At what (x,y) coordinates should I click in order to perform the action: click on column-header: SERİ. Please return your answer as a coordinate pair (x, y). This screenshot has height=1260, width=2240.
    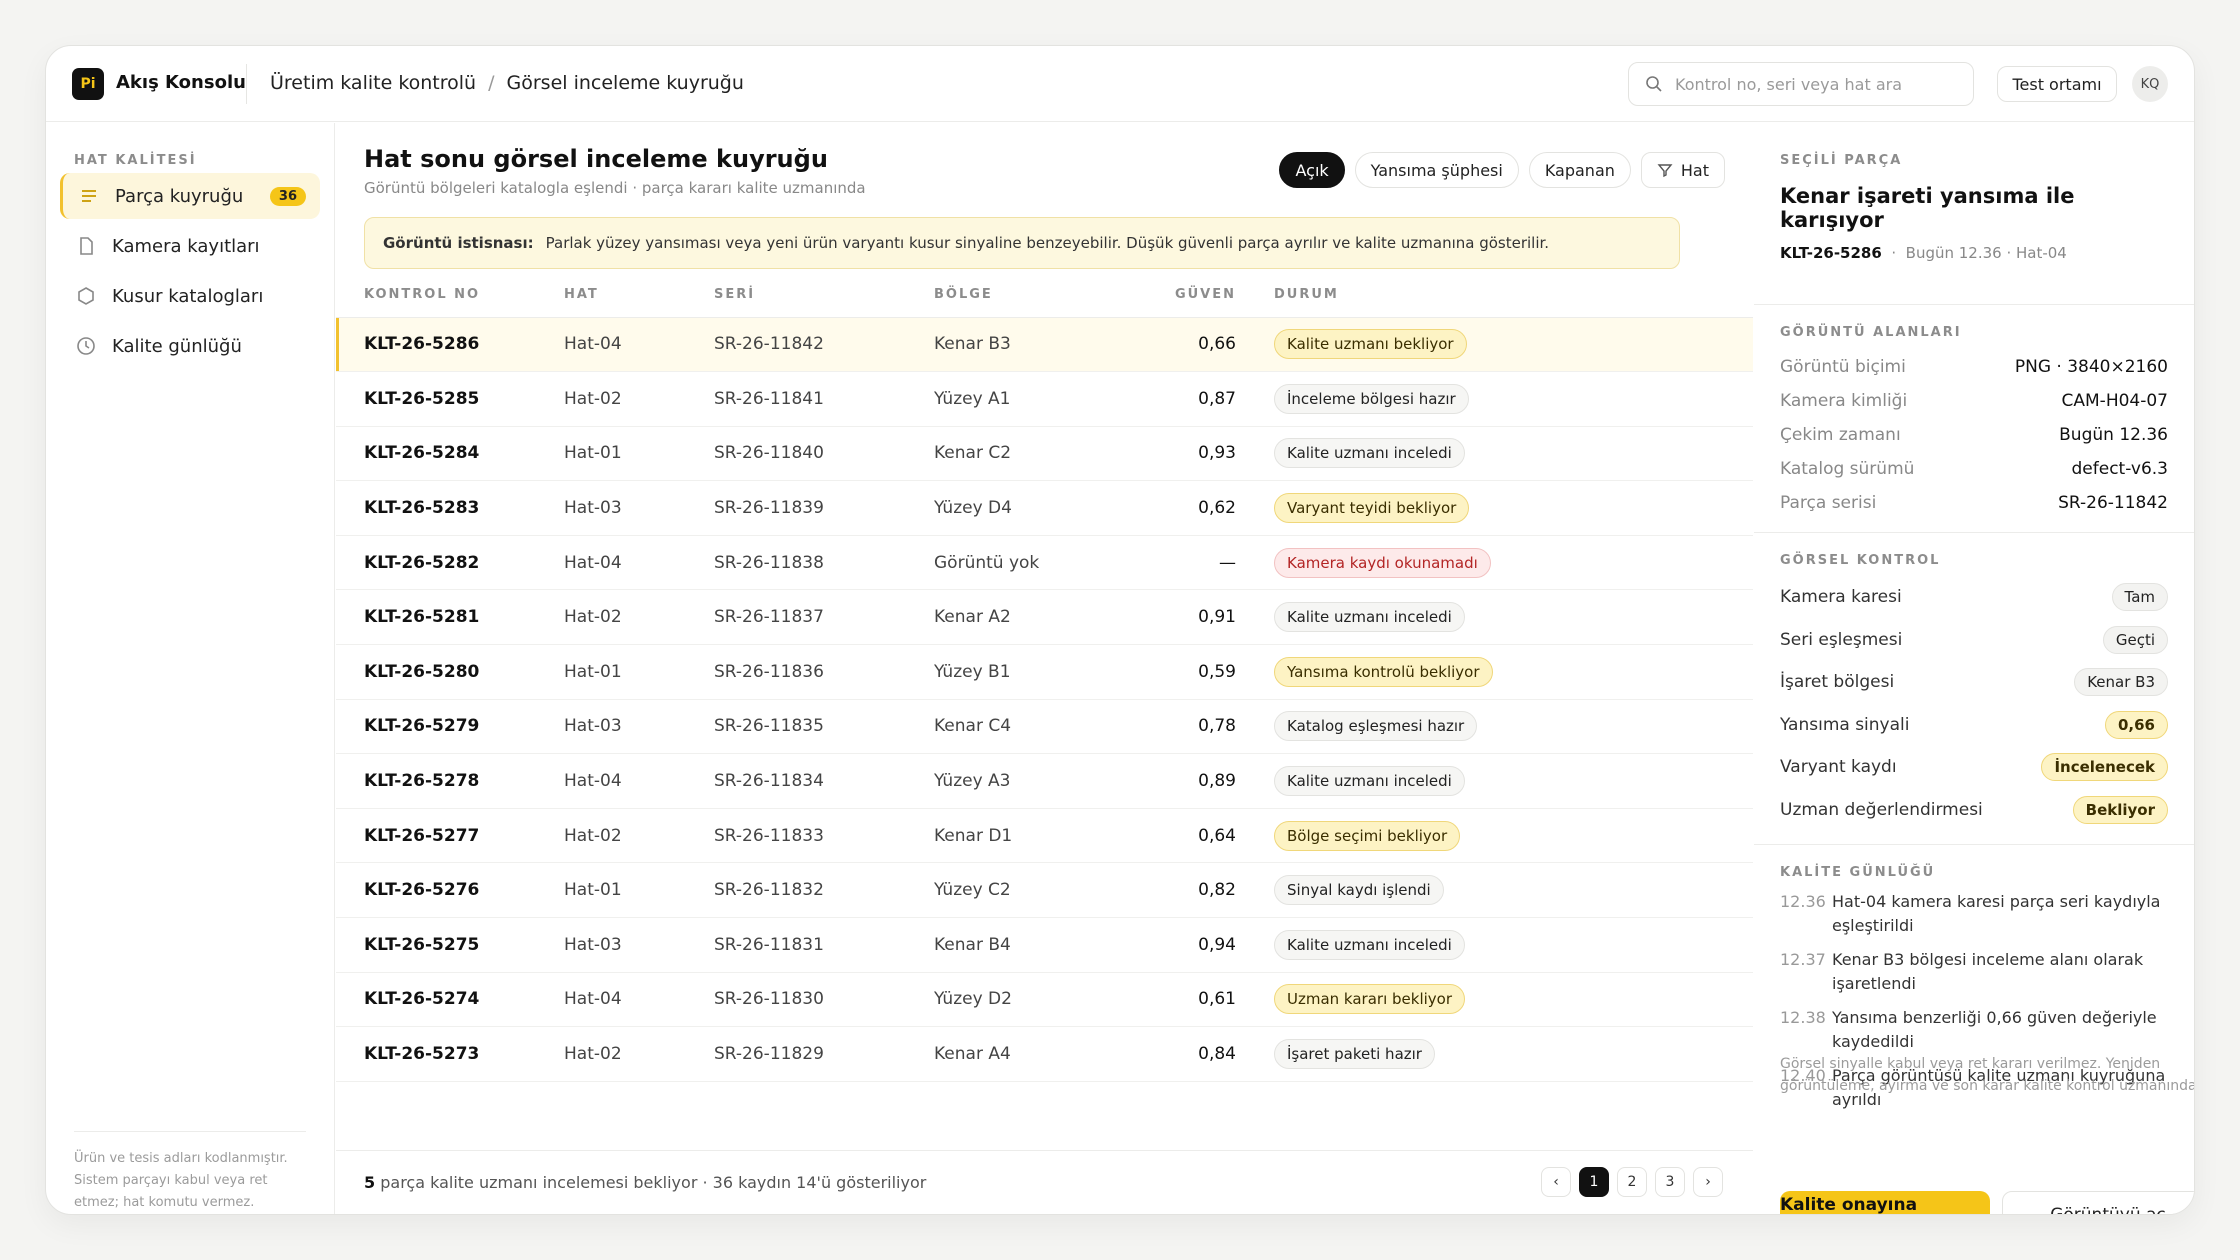
    Looking at the image, I should click on (824, 295).